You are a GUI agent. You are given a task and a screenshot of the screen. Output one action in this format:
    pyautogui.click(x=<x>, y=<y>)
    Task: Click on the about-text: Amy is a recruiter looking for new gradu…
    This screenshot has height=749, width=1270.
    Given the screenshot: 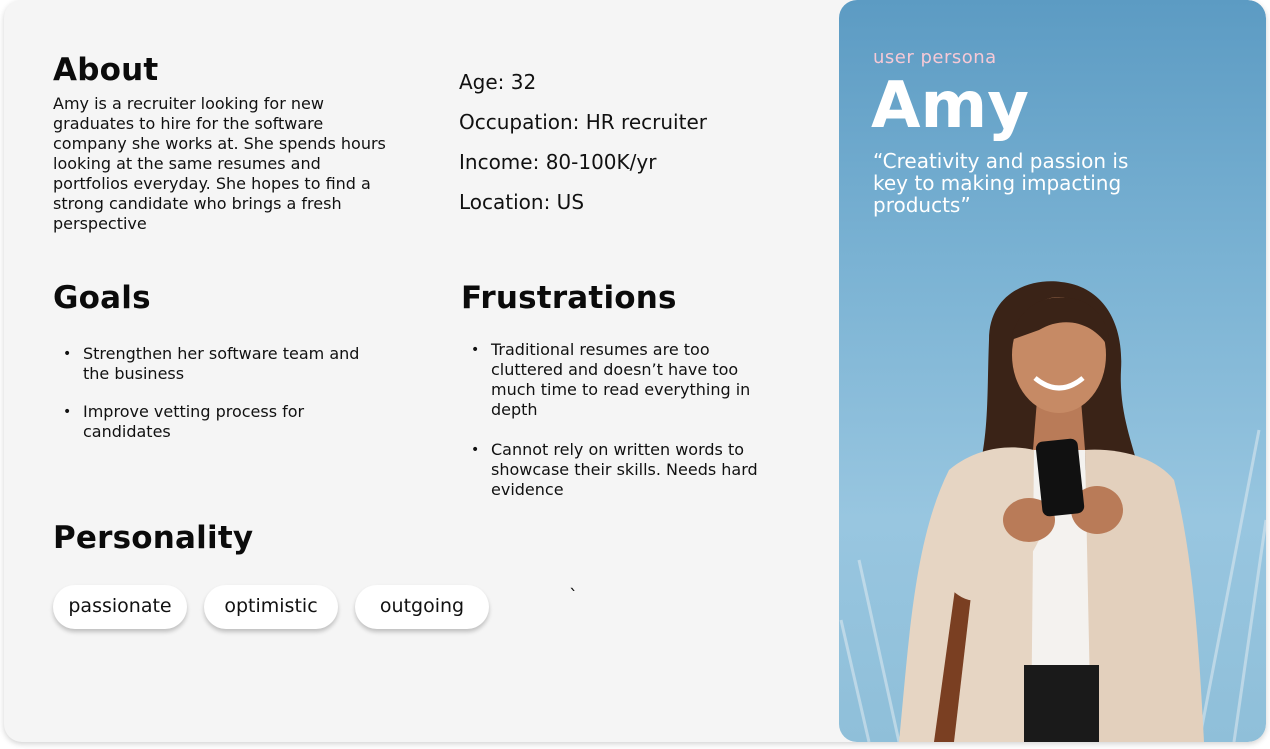 What is the action you would take?
    pyautogui.click(x=219, y=163)
    